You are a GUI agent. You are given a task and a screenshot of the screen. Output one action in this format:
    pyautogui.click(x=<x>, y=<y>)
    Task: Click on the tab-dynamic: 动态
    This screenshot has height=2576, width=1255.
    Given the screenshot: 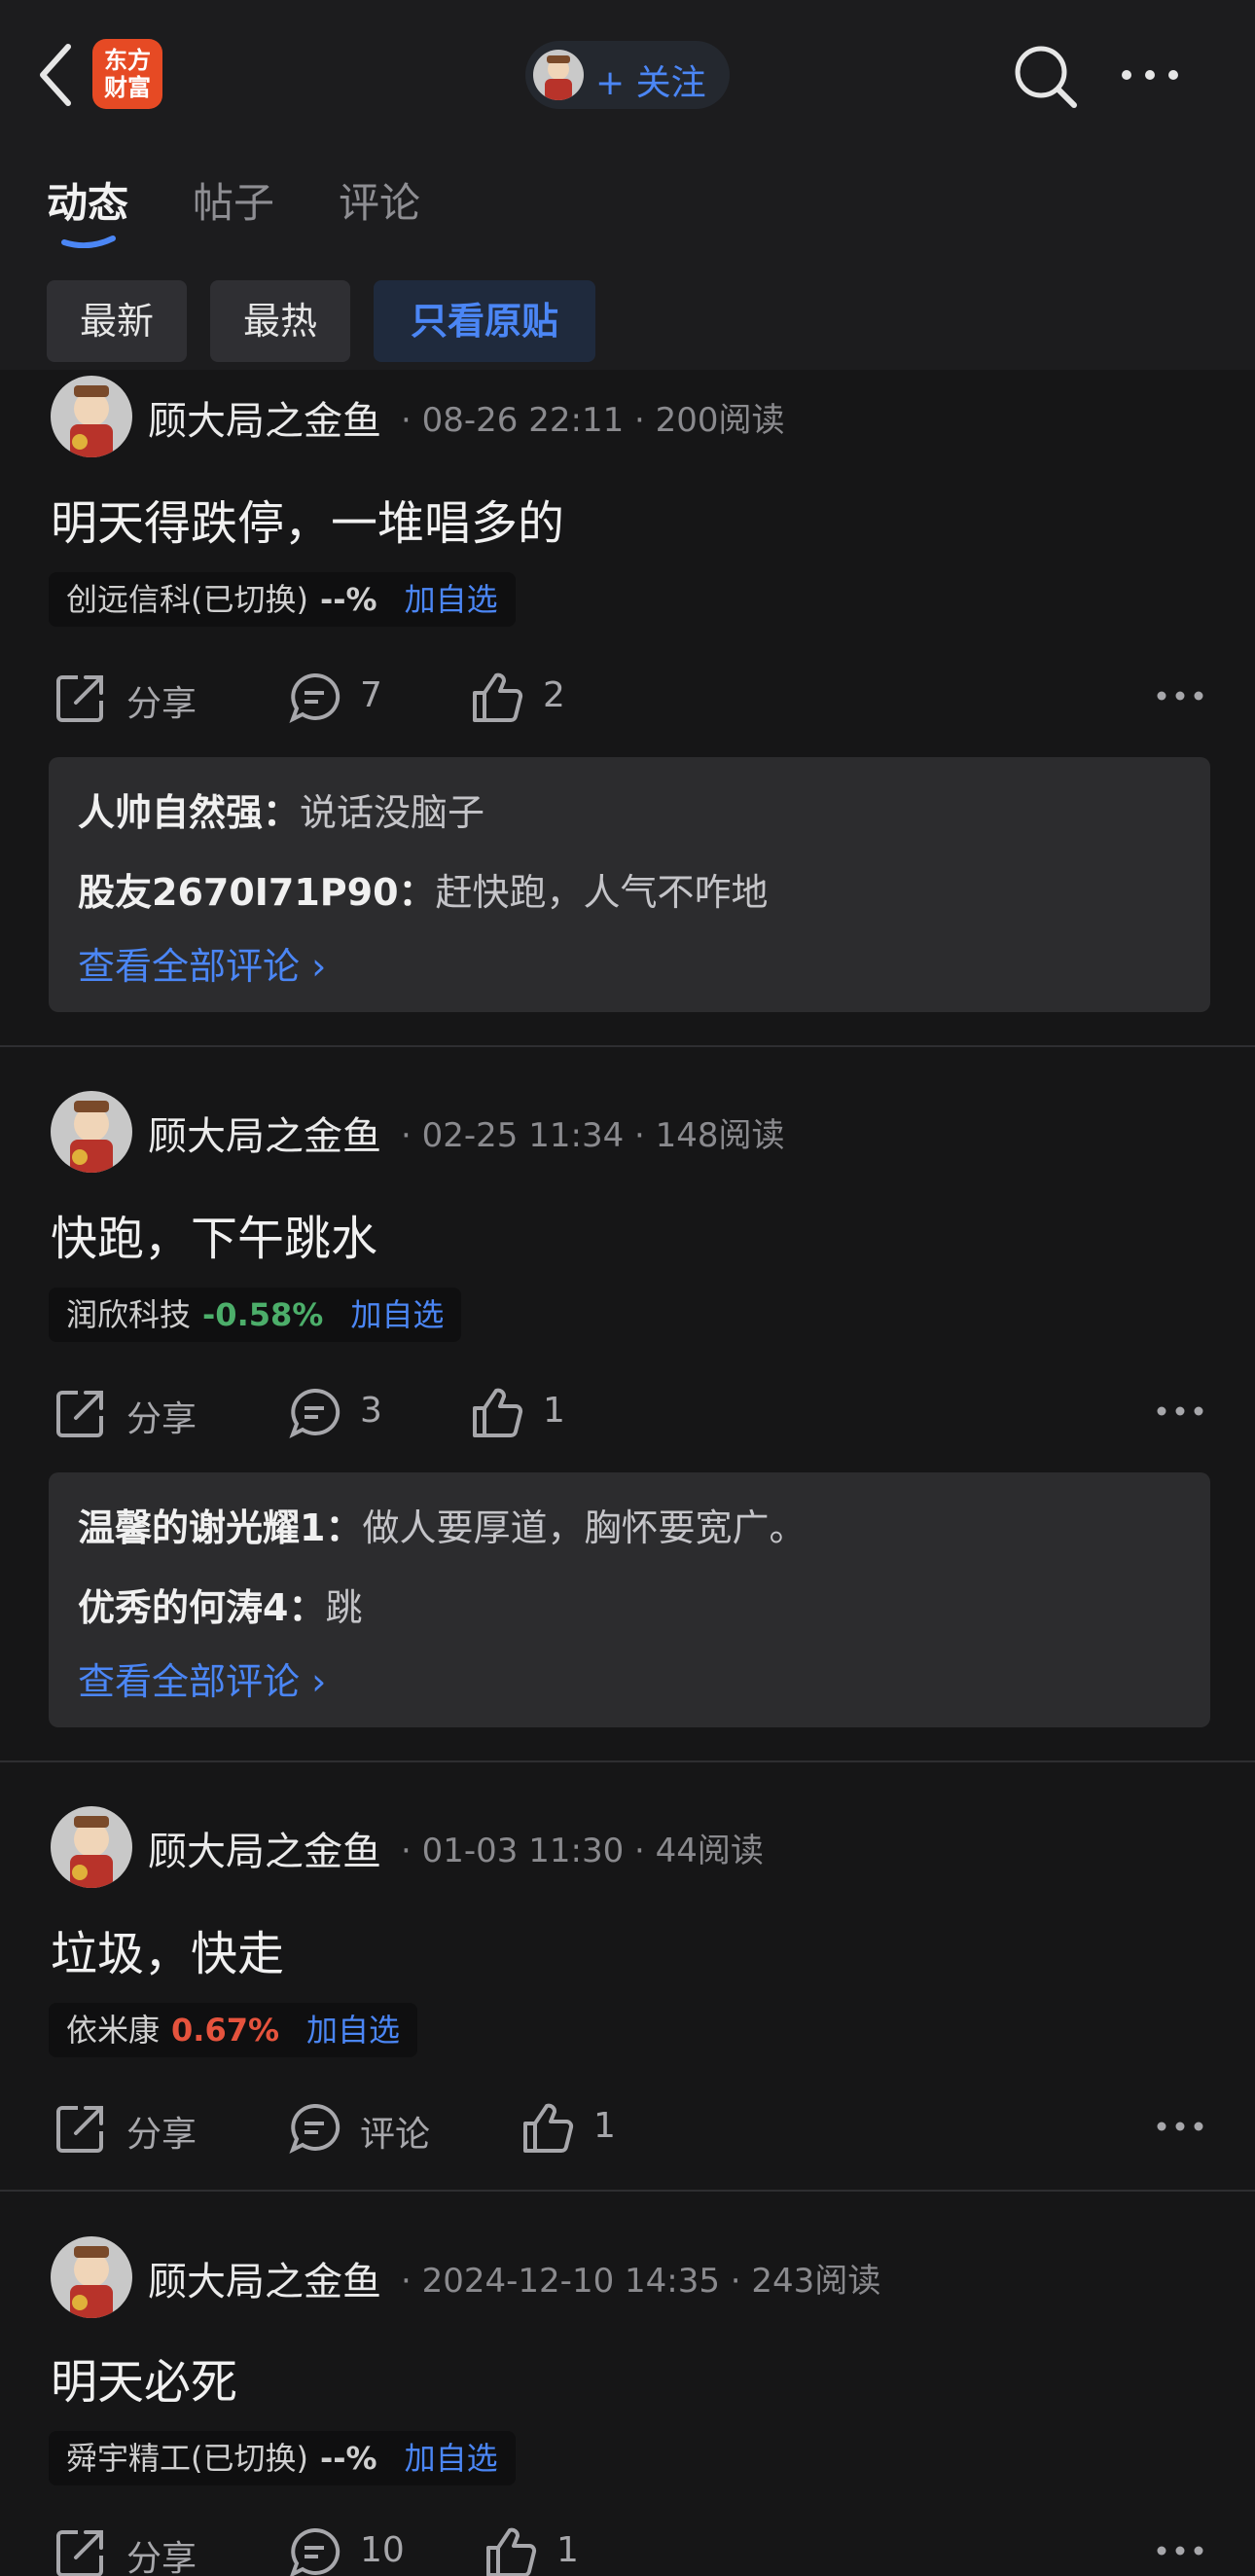 What is the action you would take?
    pyautogui.click(x=87, y=200)
    